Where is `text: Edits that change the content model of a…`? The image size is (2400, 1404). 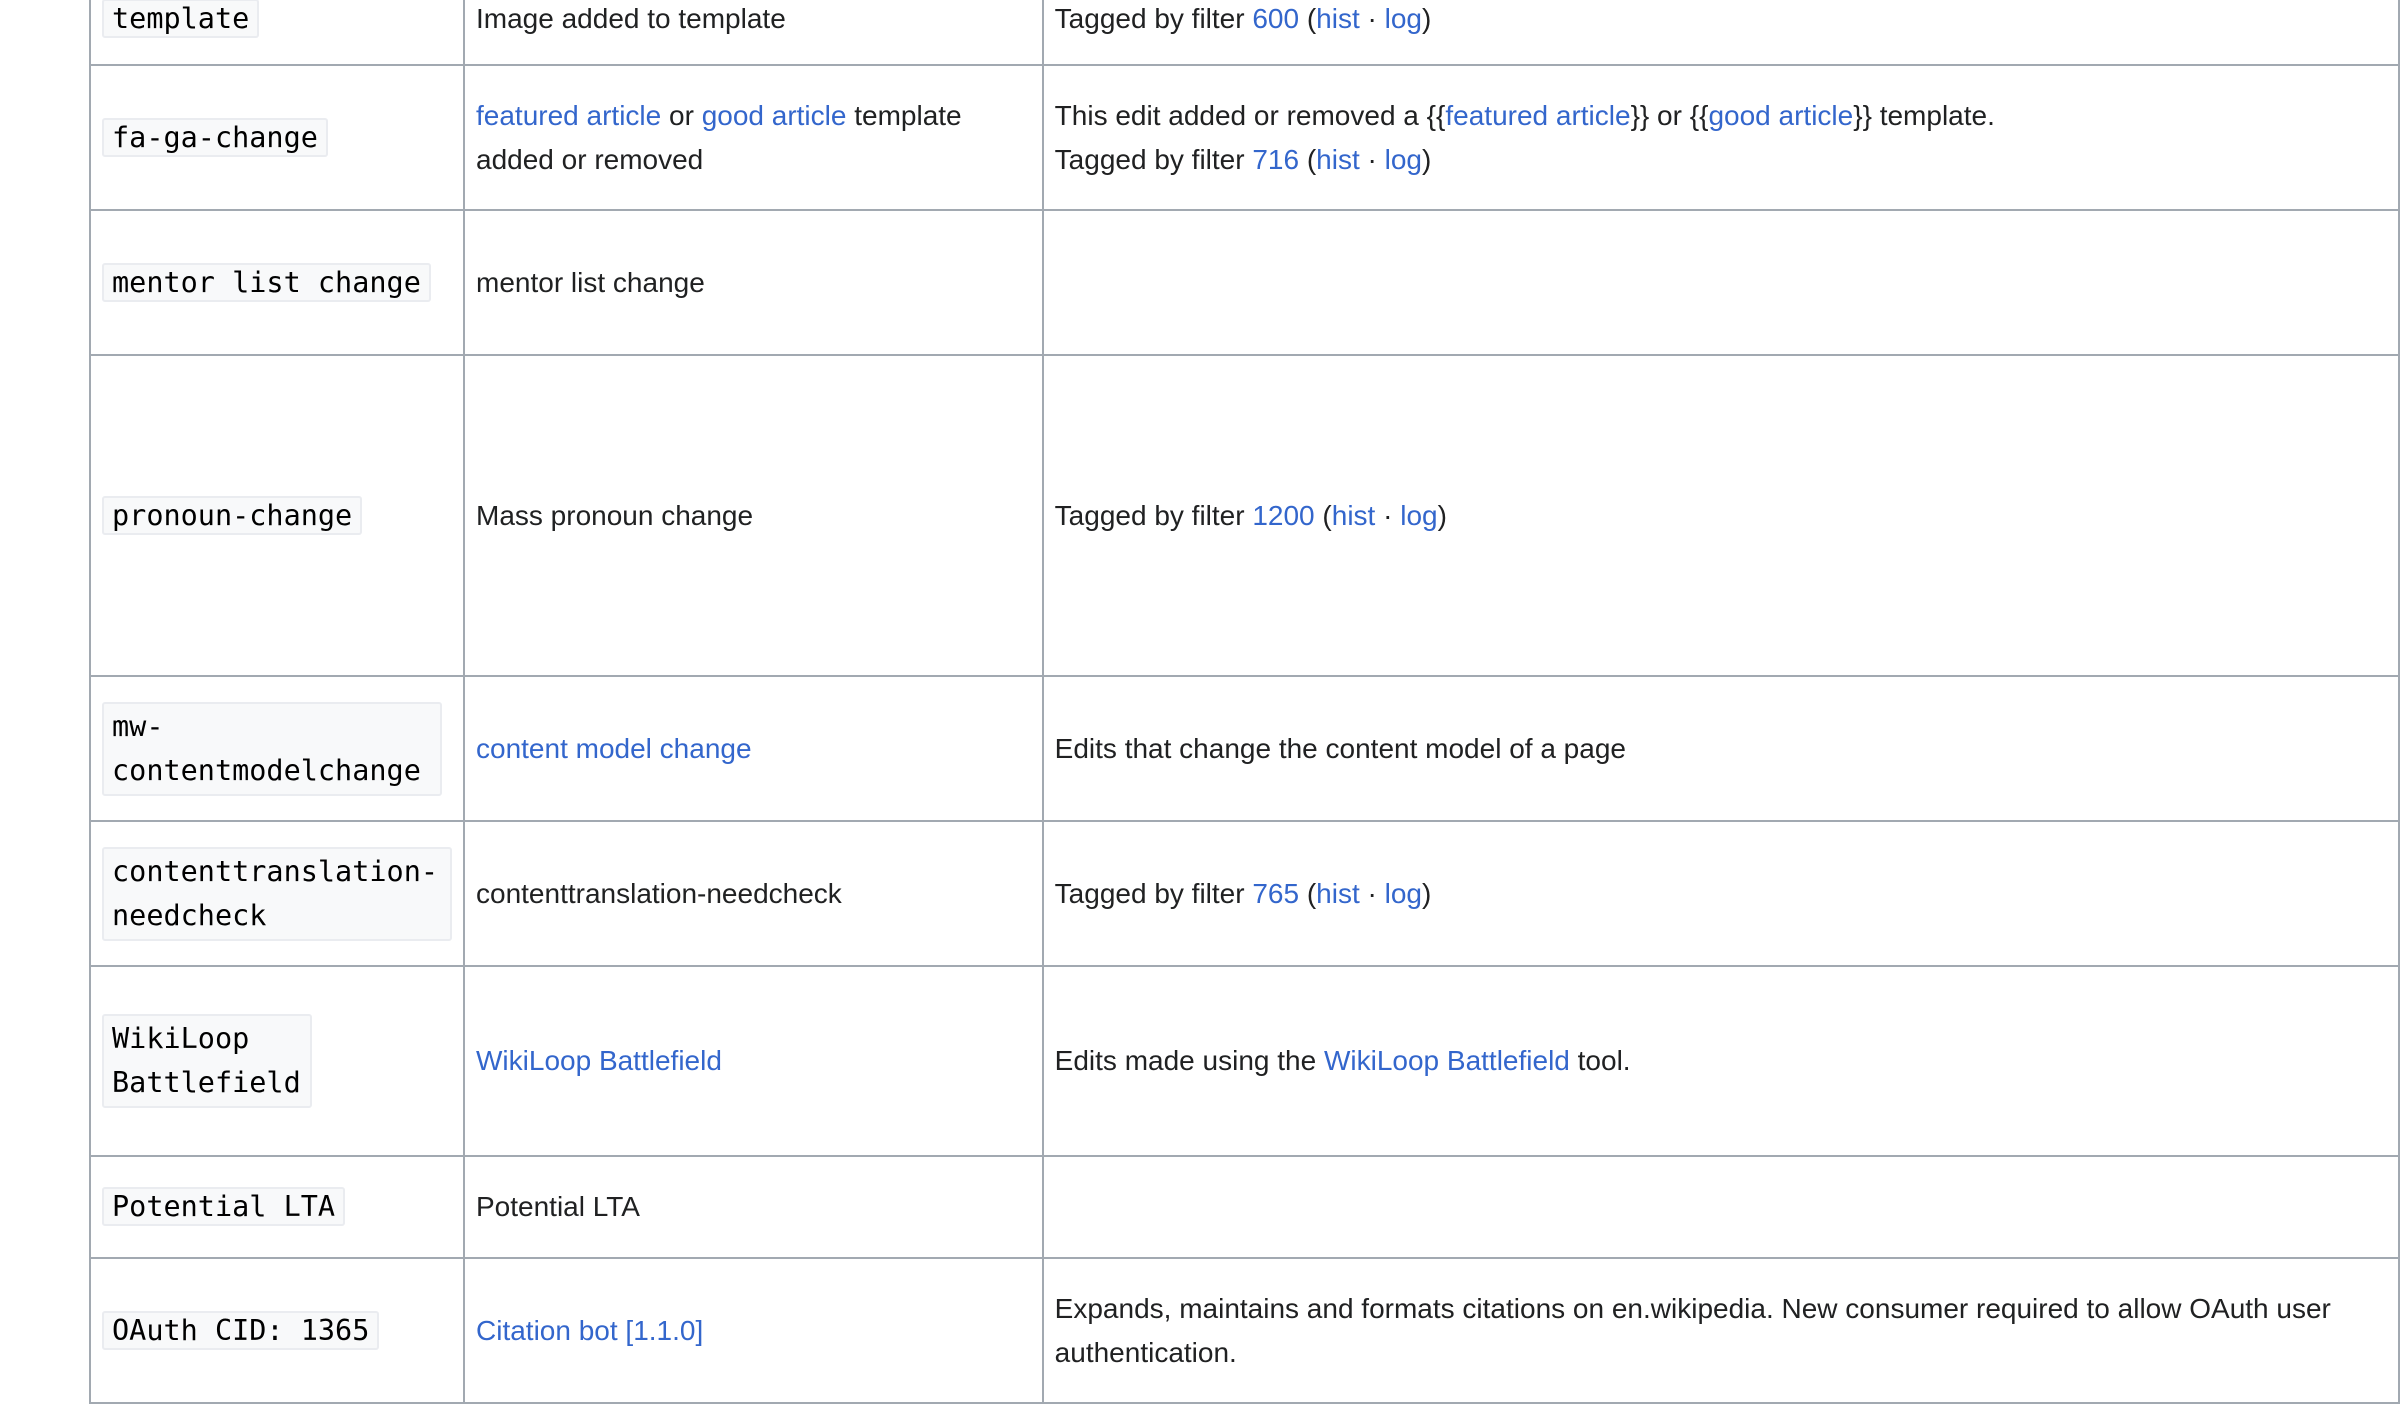 text: Edits that change the content model of a… is located at coordinates (1340, 748).